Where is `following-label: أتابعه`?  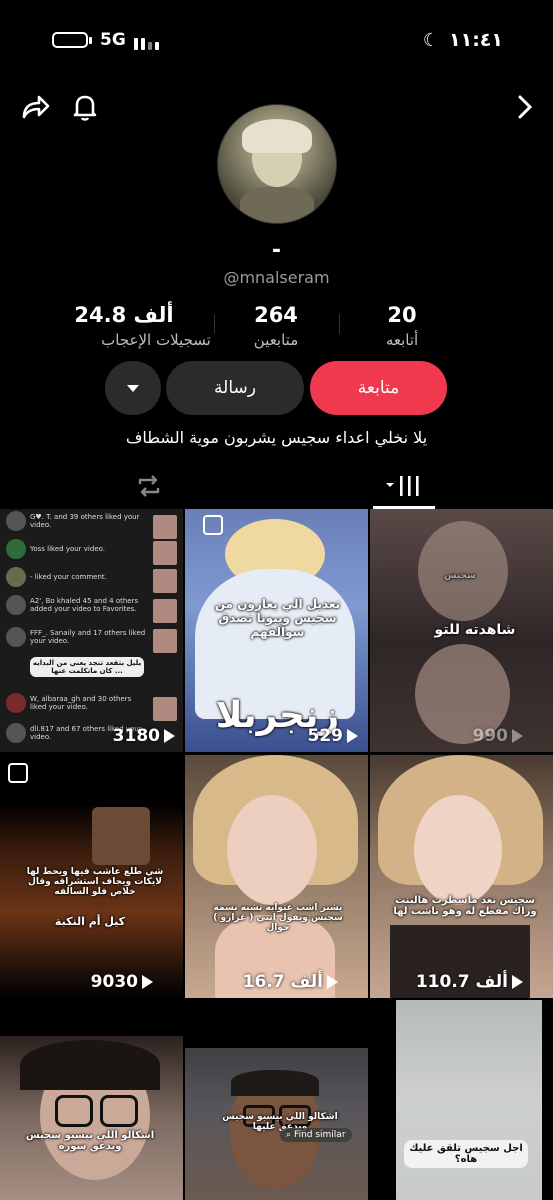 following-label: أتابعه is located at coordinates (402, 340).